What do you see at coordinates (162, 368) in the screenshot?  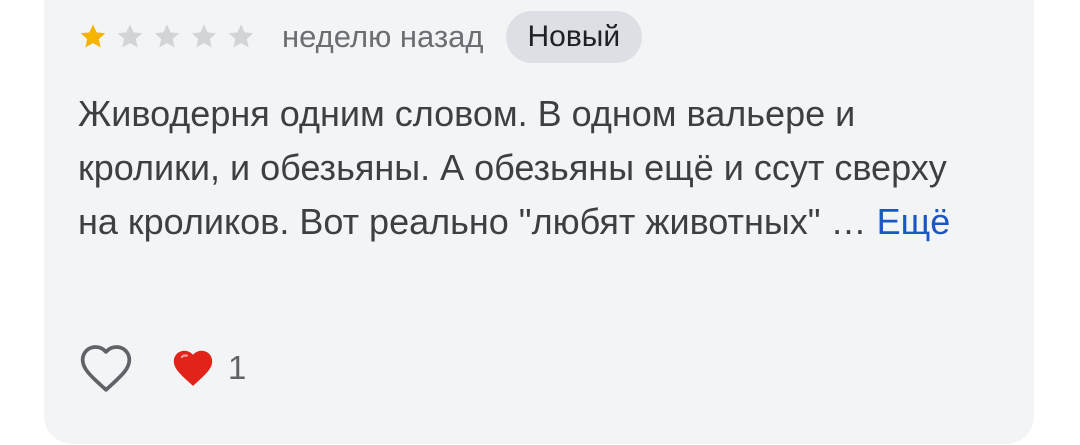 I see `review-actions: 1` at bounding box center [162, 368].